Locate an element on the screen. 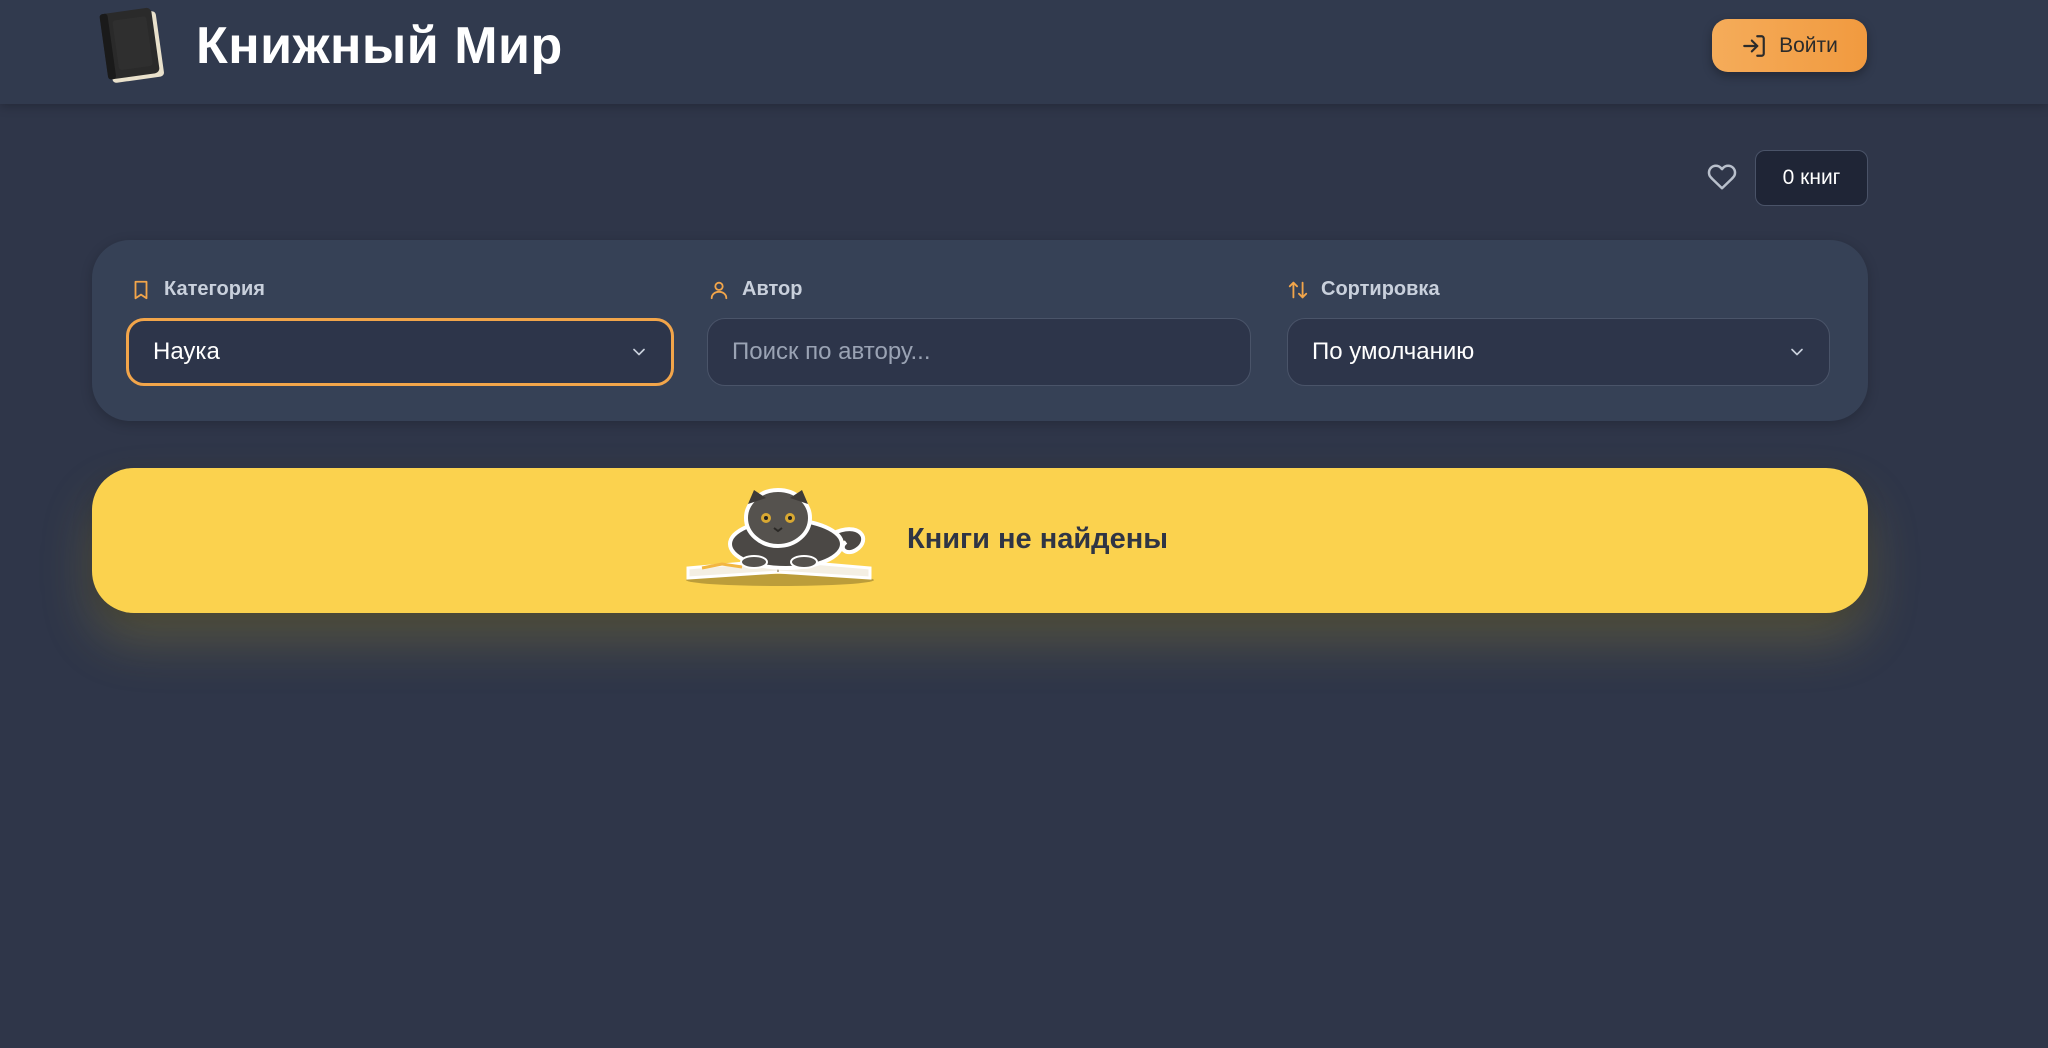 The height and width of the screenshot is (1048, 2048). author-search-input is located at coordinates (979, 352).